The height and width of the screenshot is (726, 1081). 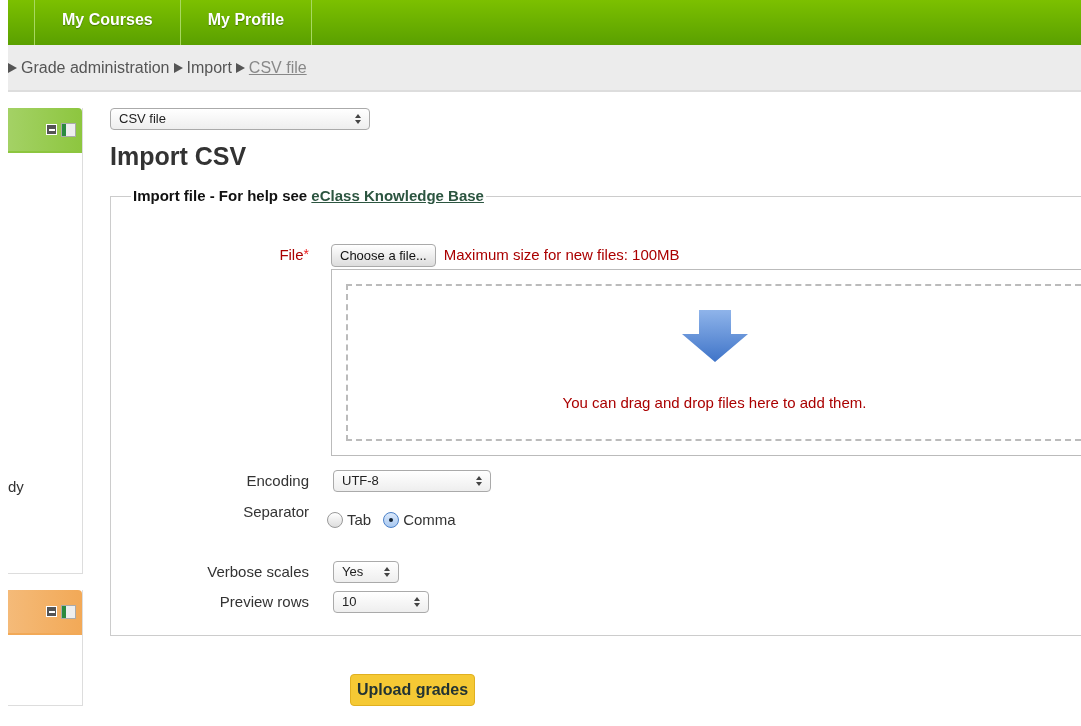 What do you see at coordinates (419, 519) in the screenshot?
I see `radio-option: Comma` at bounding box center [419, 519].